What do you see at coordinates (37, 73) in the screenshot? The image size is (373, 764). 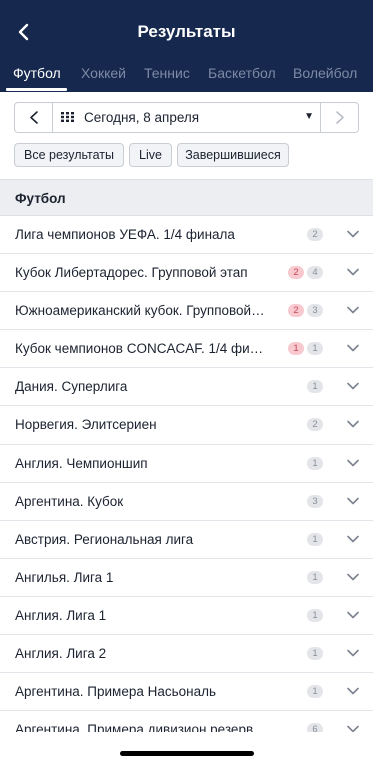 I see `tab-football: Футбол` at bounding box center [37, 73].